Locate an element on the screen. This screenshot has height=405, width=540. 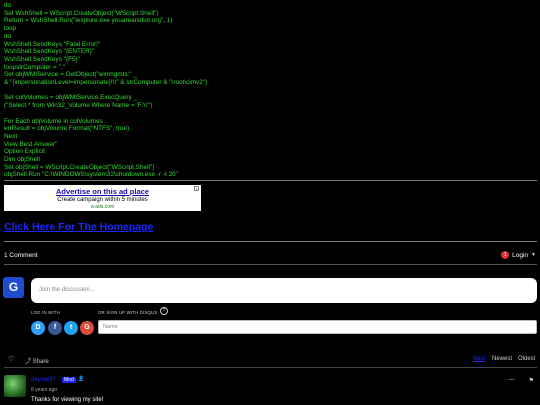
comment-count: 1 Comment is located at coordinates (21, 255).